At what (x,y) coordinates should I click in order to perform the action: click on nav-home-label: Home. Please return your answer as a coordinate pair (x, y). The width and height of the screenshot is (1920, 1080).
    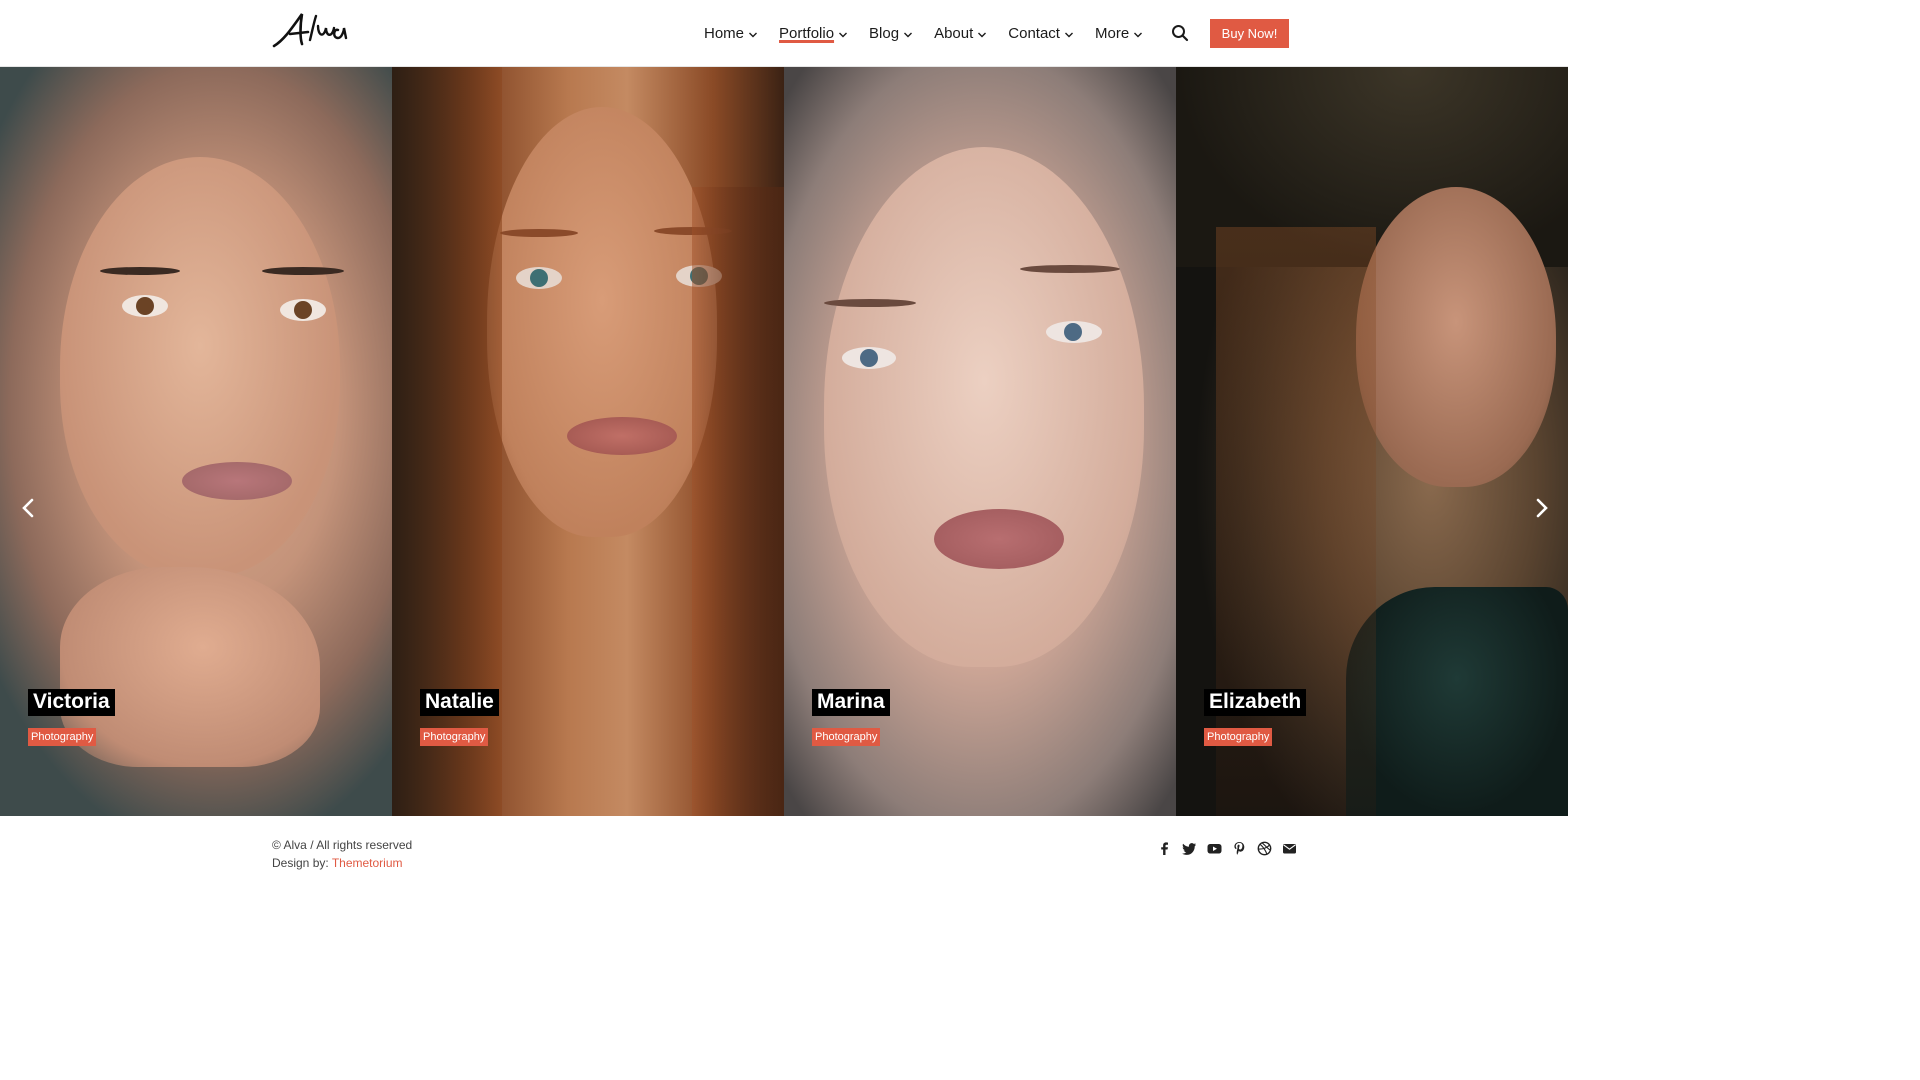
    Looking at the image, I should click on (724, 33).